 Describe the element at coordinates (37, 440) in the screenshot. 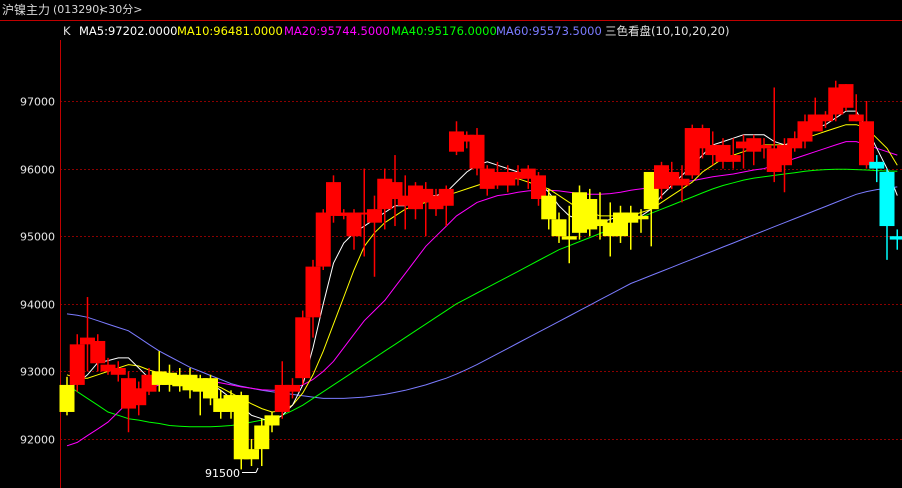

I see `y-tick-label: 92000` at that location.